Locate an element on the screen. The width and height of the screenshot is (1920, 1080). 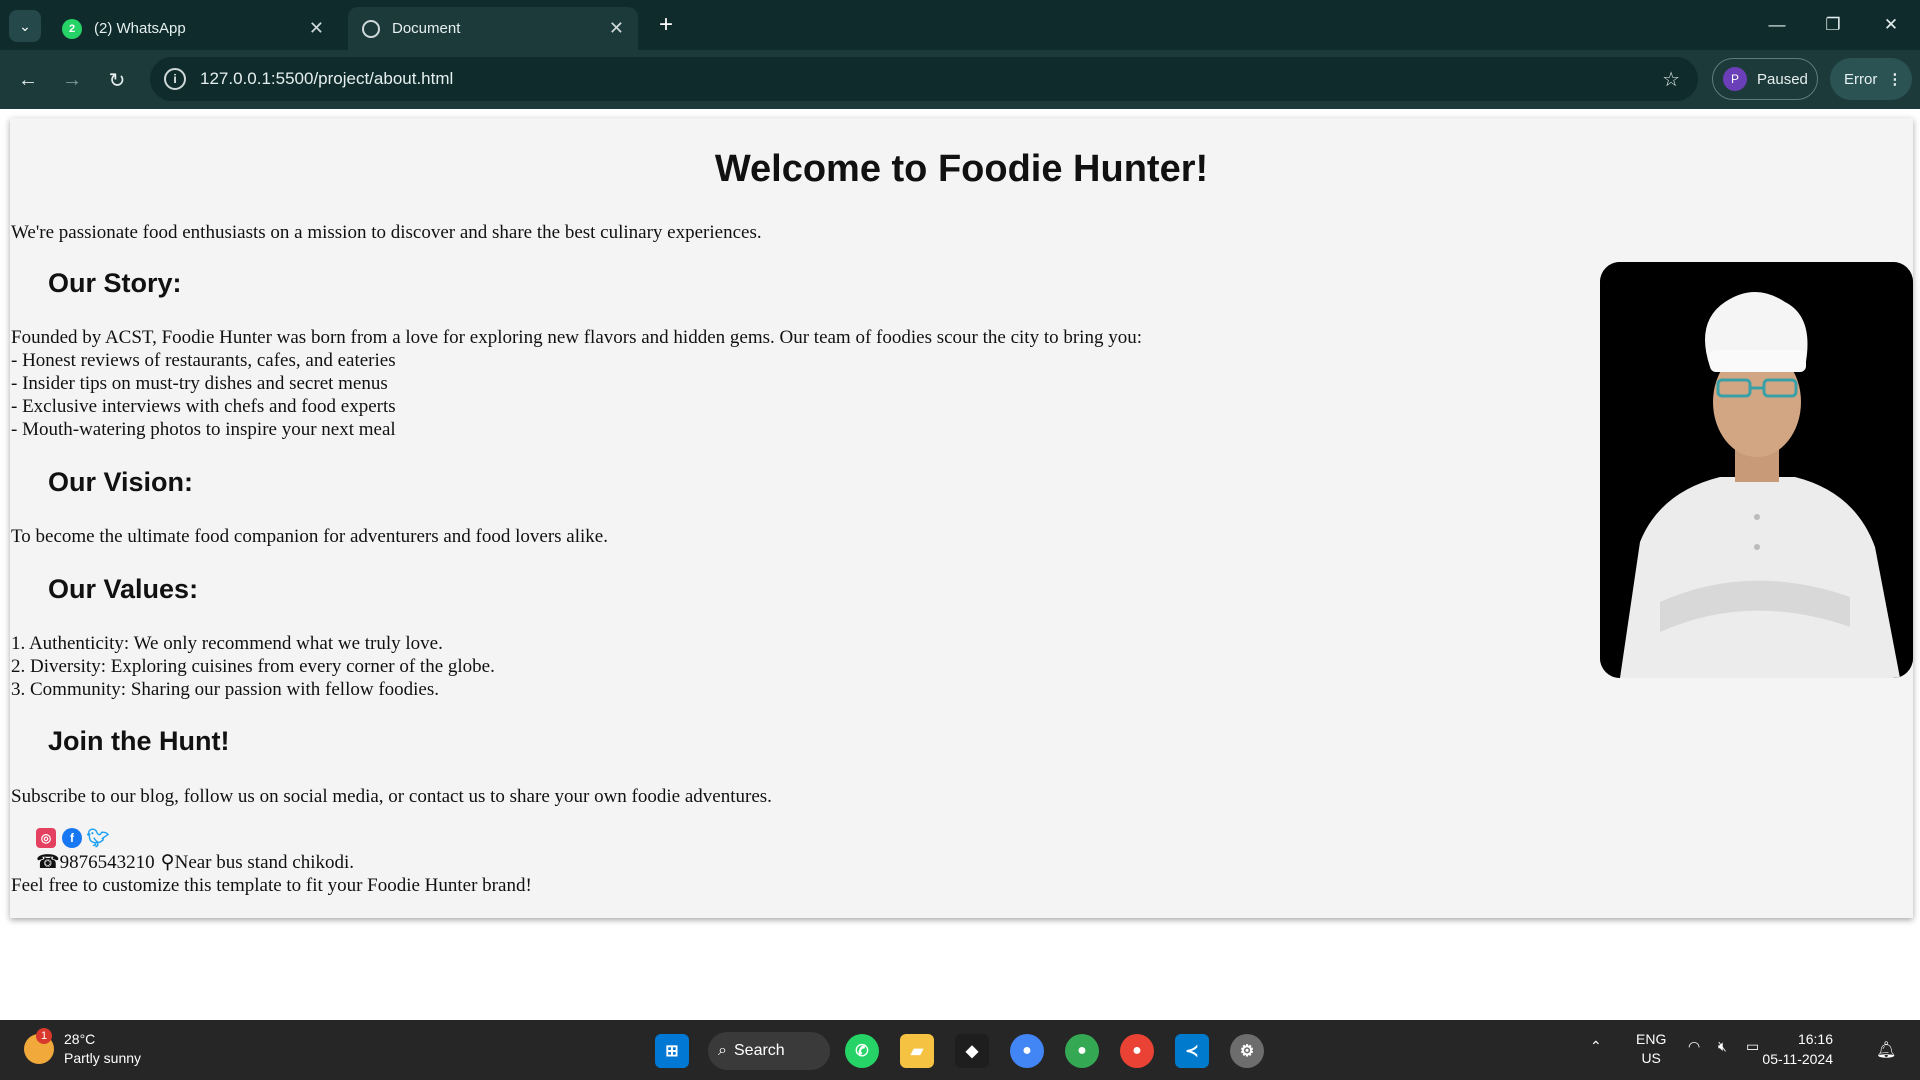
instagram-icon: ◎ is located at coordinates (46, 838).